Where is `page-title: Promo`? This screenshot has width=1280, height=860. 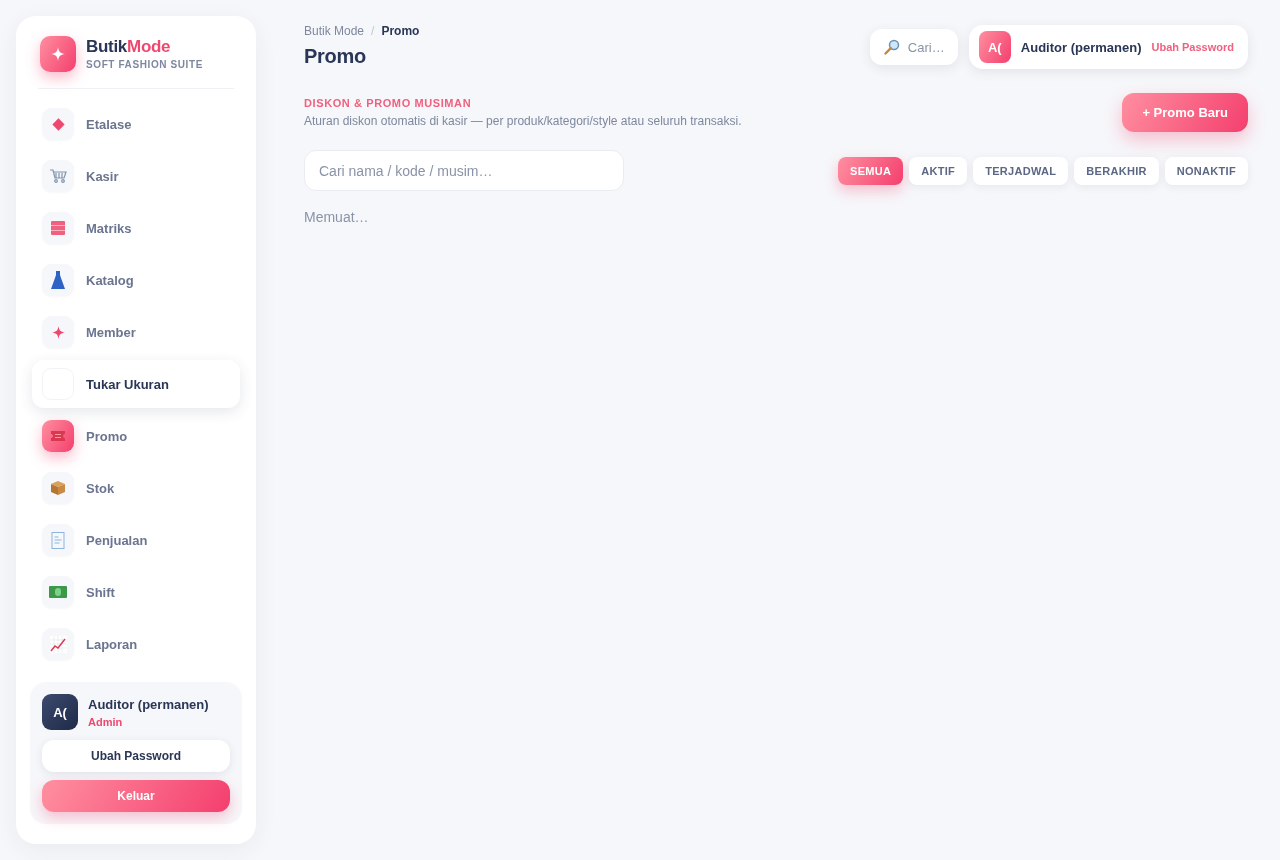 page-title: Promo is located at coordinates (335, 56).